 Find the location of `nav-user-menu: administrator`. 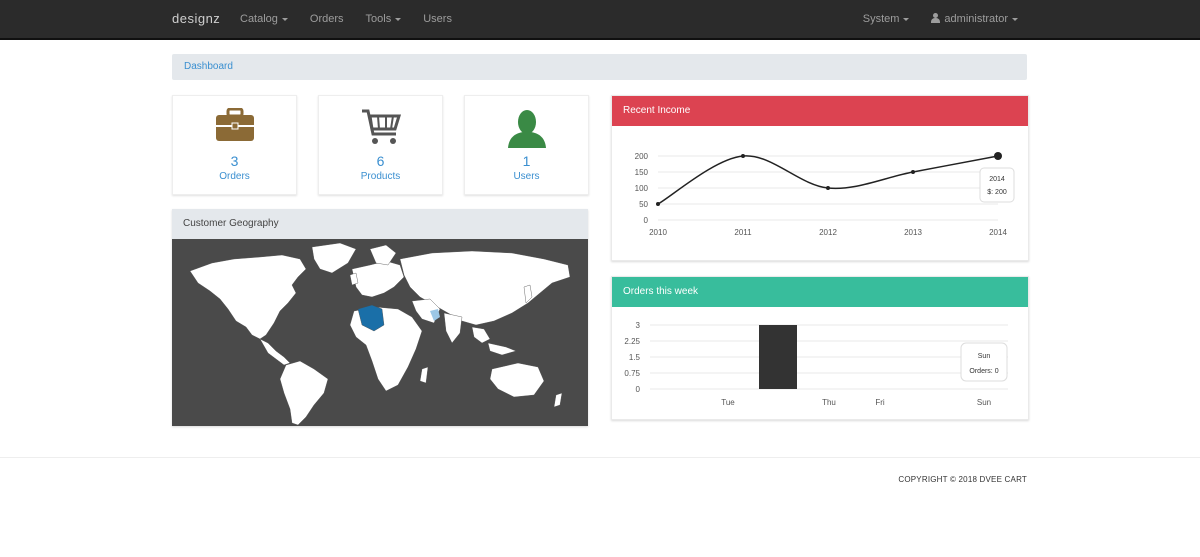

nav-user-menu: administrator is located at coordinates (974, 19).